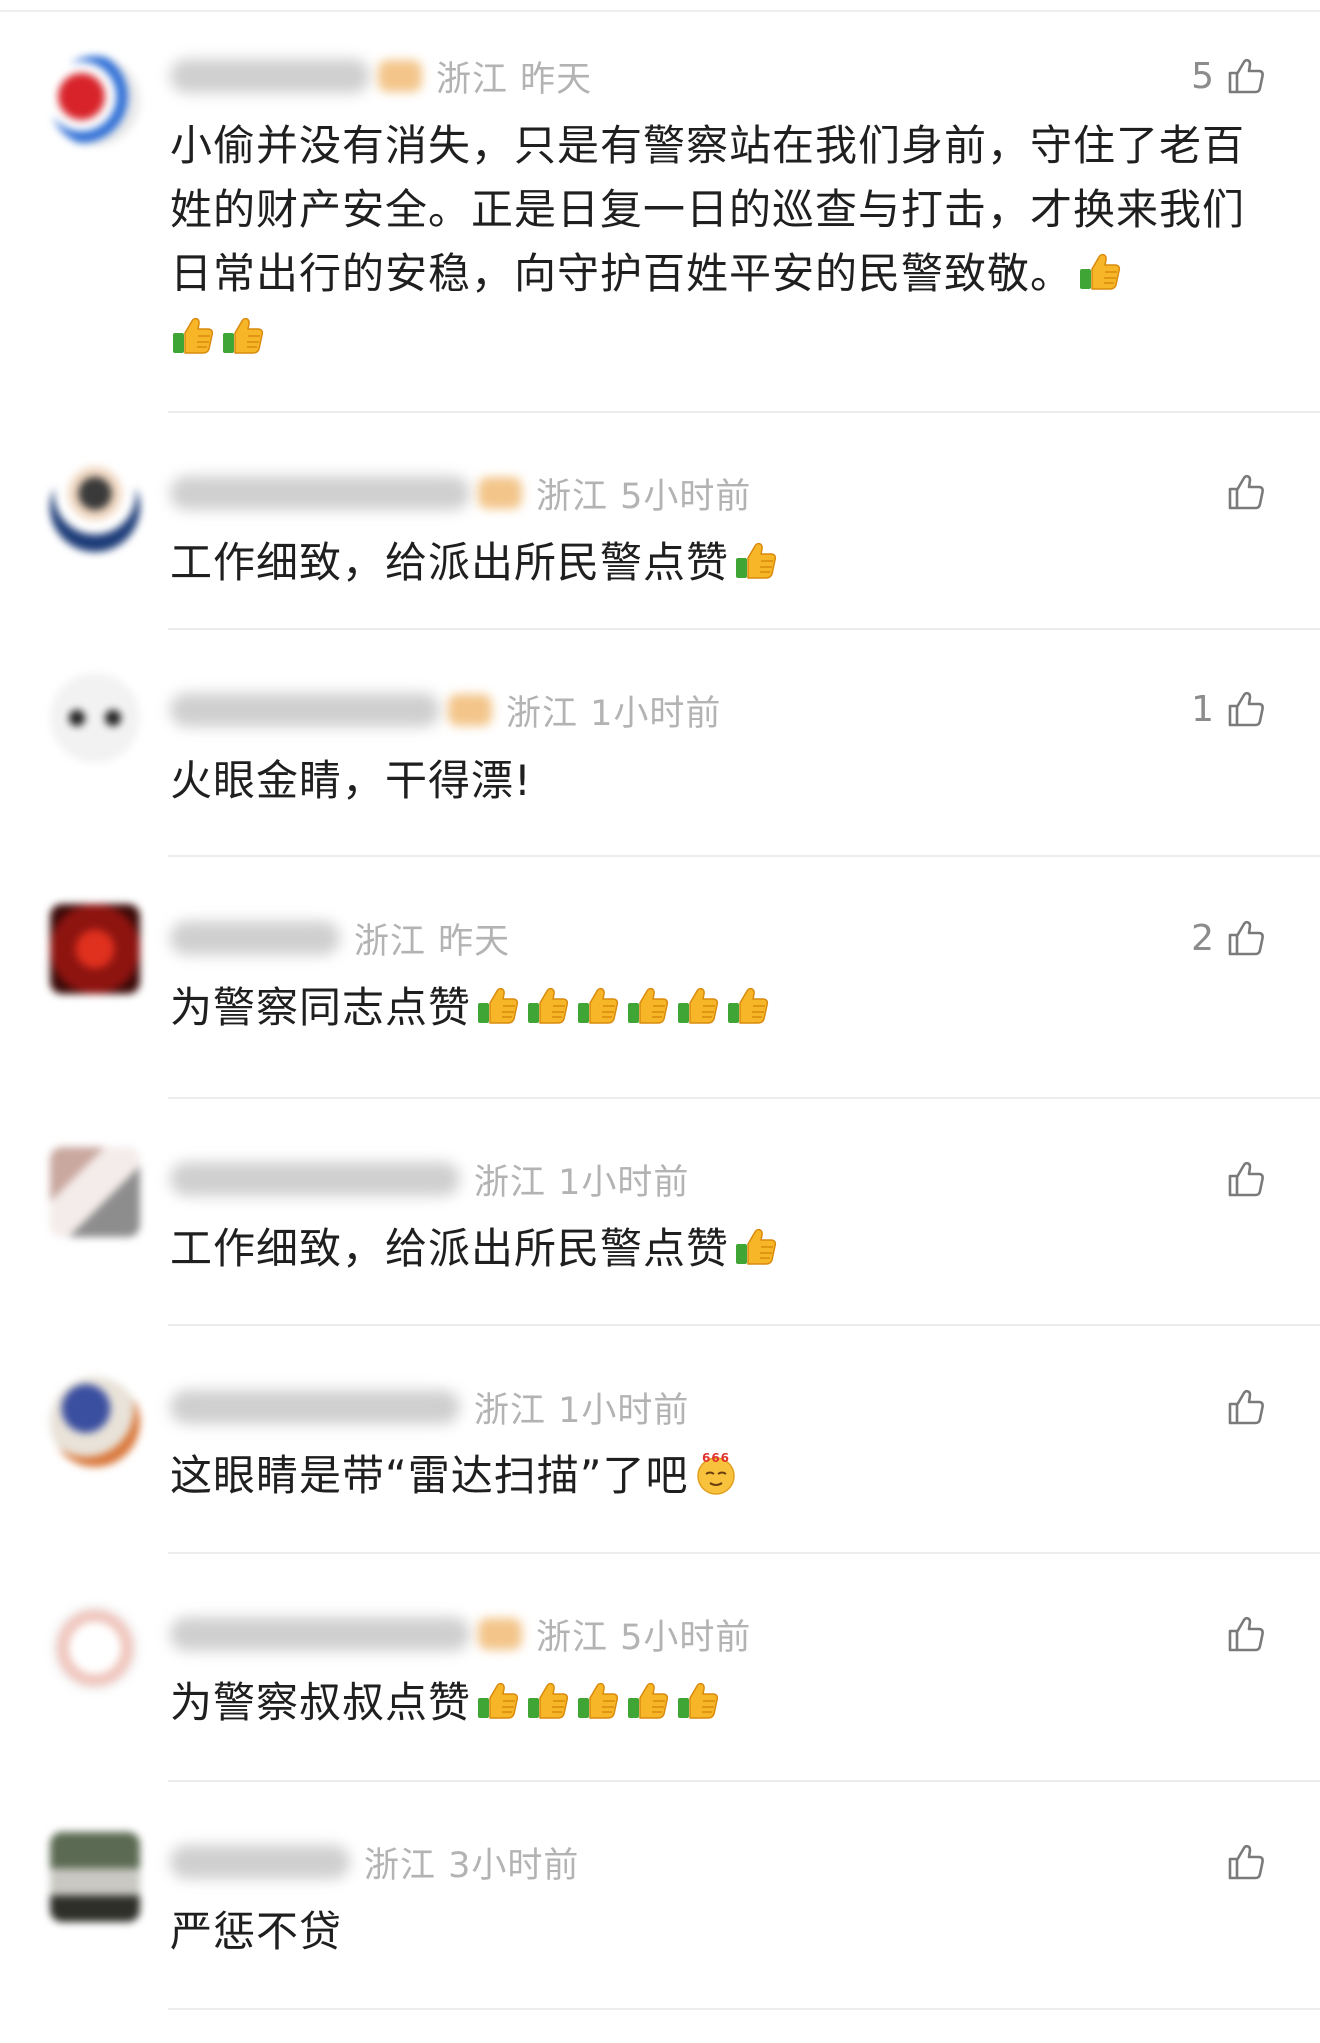 The width and height of the screenshot is (1320, 2043). What do you see at coordinates (1202, 76) in the screenshot?
I see `like-count: 5` at bounding box center [1202, 76].